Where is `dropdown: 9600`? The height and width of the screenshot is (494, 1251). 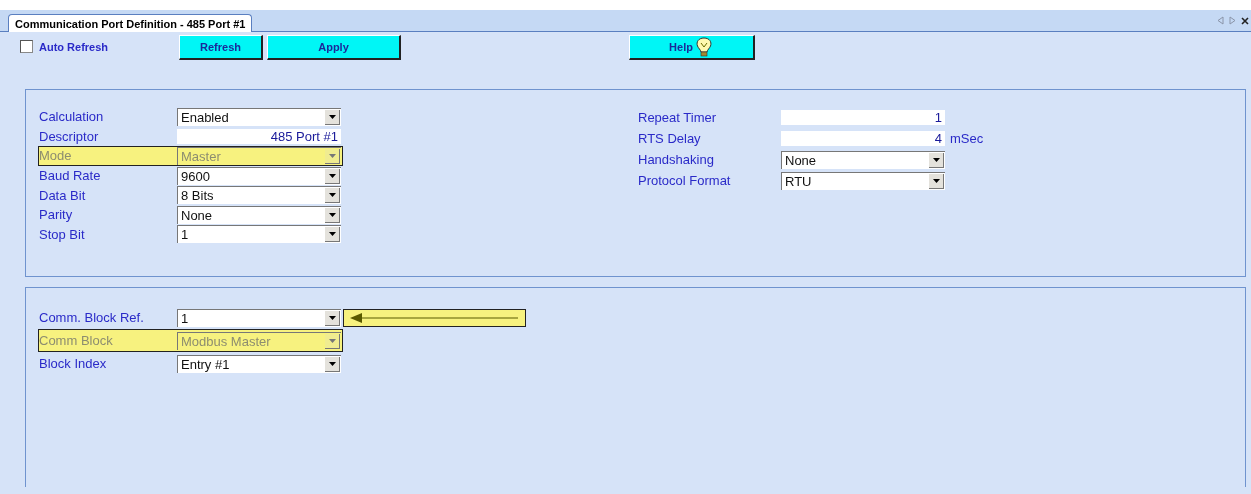 dropdown: 9600 is located at coordinates (259, 175).